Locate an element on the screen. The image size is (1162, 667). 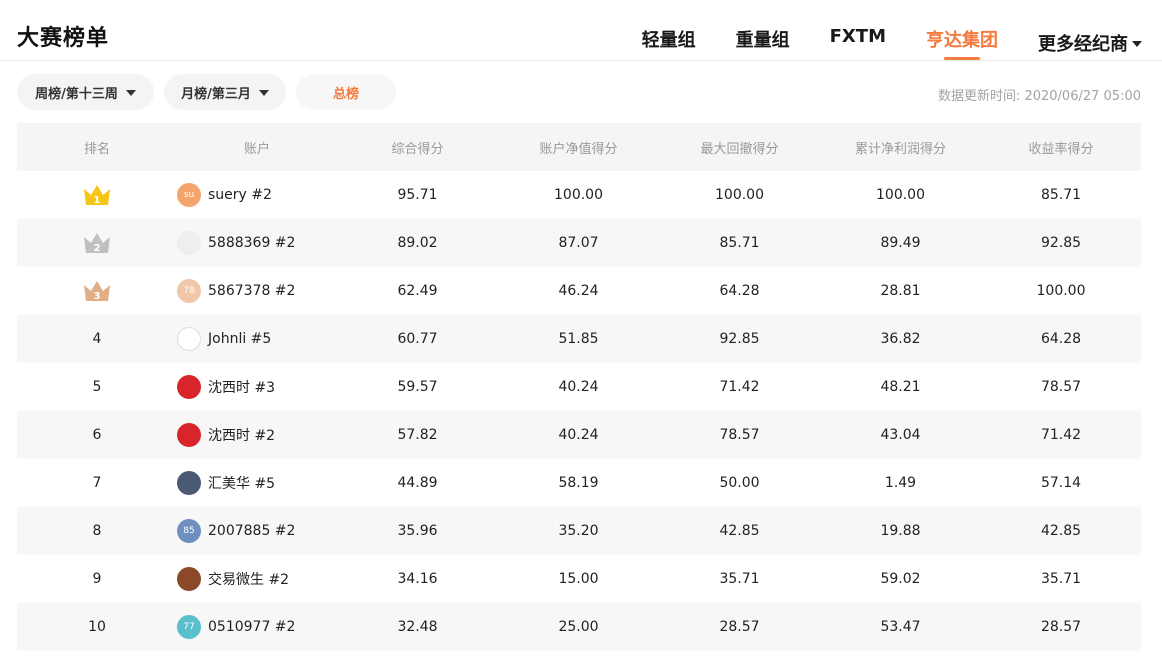
equity-score-cell: 35.20 is located at coordinates (578, 531).